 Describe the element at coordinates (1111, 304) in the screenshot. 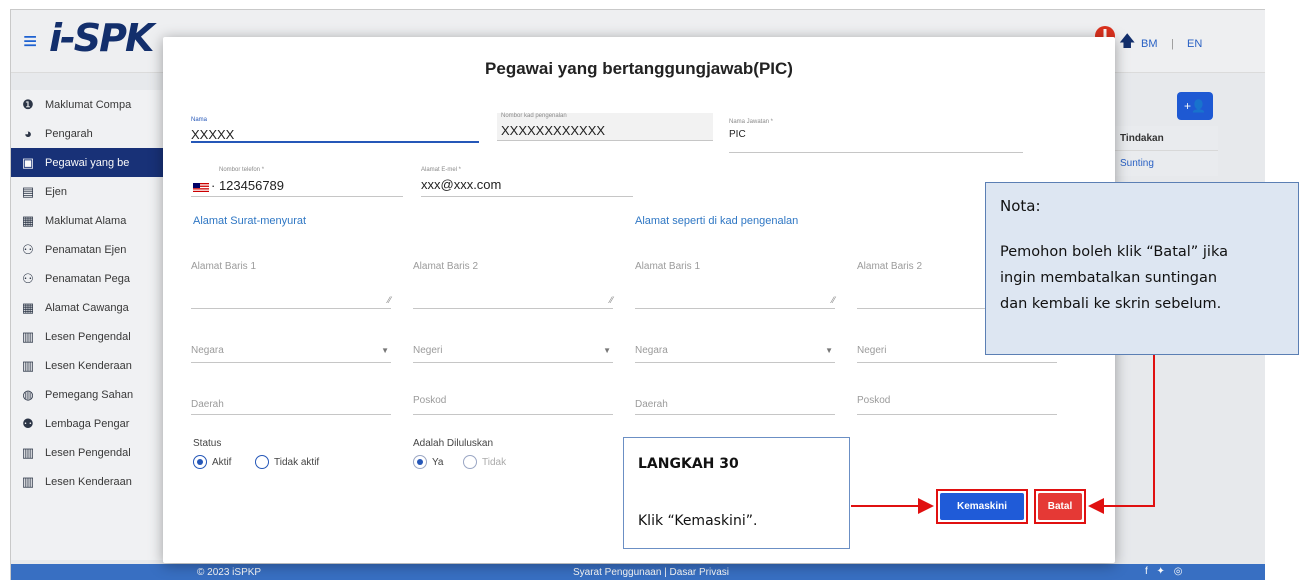

I see `note-line-3: dan kembali ke skrin sebelum.` at that location.